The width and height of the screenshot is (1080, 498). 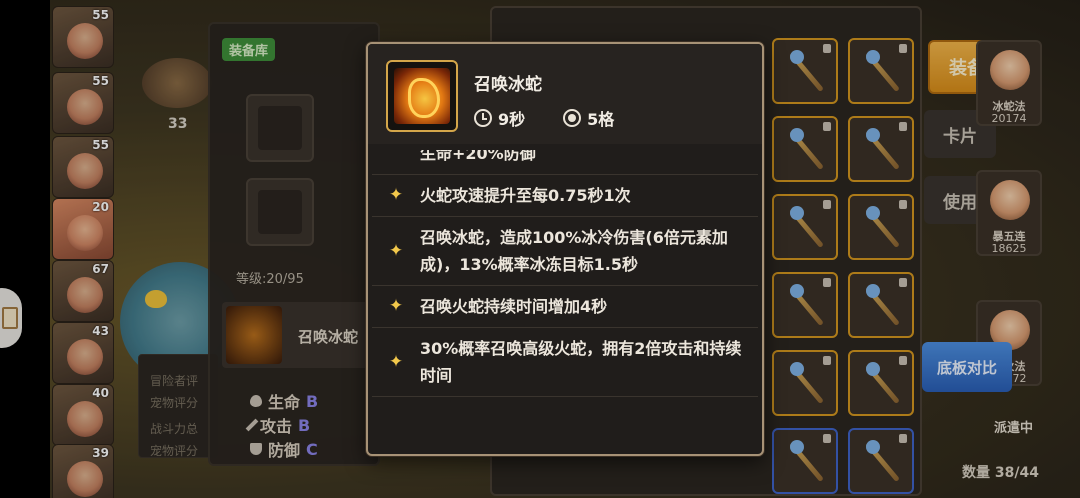 I want to click on target-icon, so click(x=572, y=118).